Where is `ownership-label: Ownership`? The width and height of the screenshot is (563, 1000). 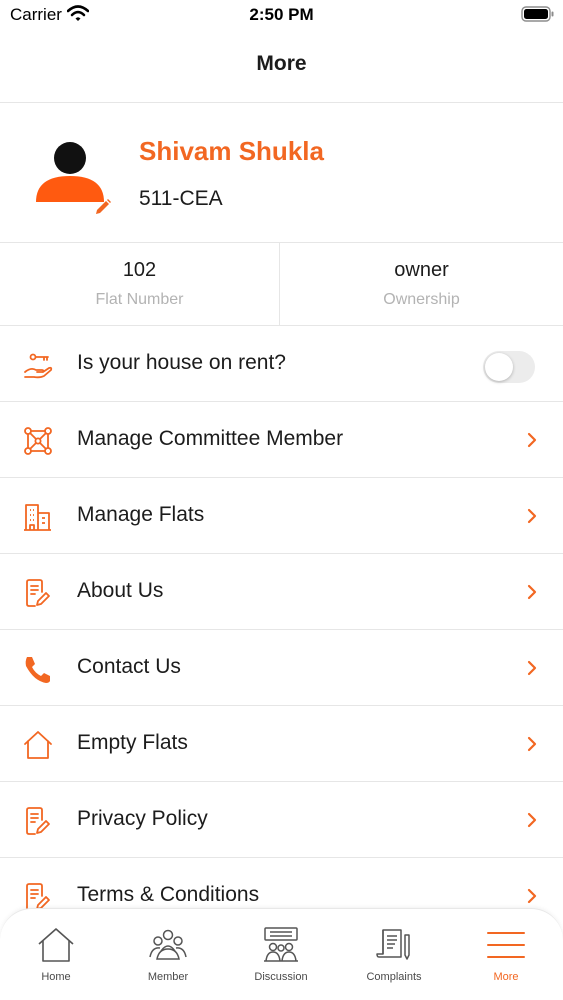
ownership-label: Ownership is located at coordinates (421, 299).